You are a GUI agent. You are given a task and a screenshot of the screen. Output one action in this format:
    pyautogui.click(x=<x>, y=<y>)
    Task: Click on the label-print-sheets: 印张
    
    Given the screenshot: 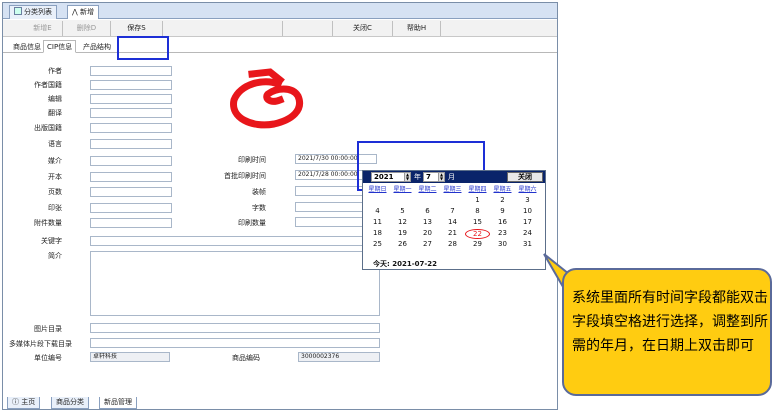 What is the action you would take?
    pyautogui.click(x=55, y=208)
    